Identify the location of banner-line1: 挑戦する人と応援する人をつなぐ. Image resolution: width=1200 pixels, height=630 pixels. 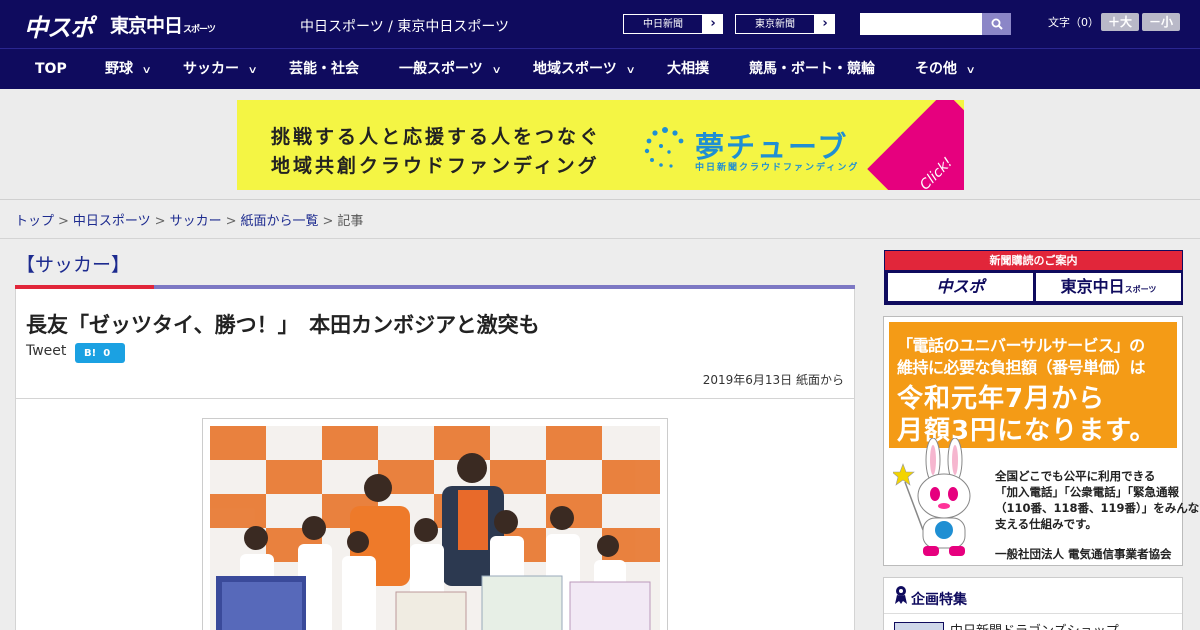
(436, 137).